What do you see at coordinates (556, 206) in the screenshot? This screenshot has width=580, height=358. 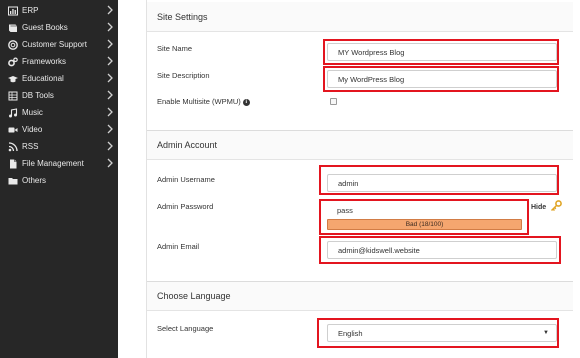 I see `key-icon` at bounding box center [556, 206].